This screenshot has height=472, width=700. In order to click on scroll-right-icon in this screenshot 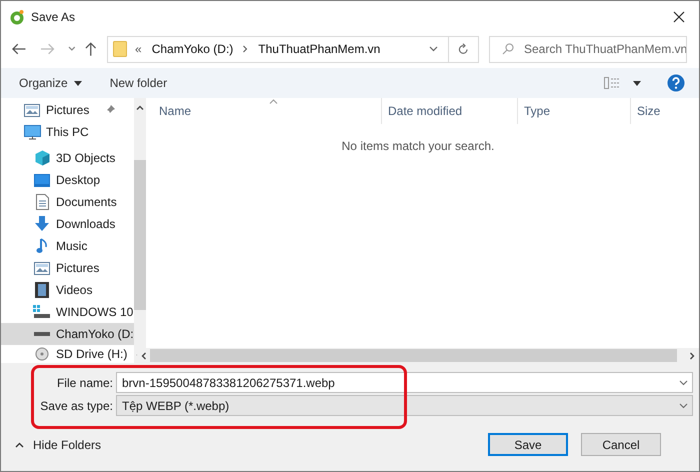, I will do `click(692, 356)`.